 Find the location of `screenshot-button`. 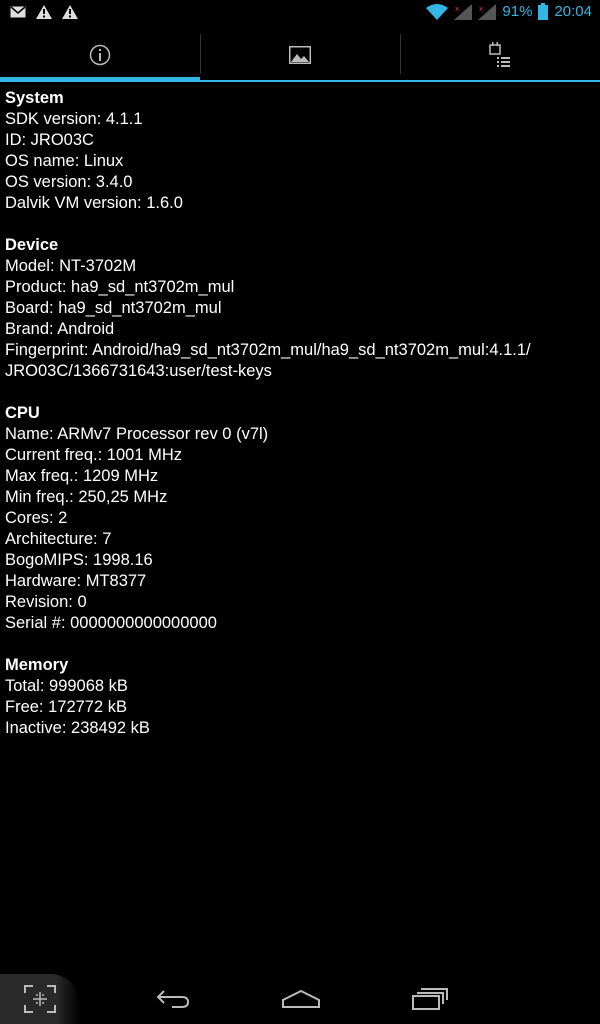

screenshot-button is located at coordinates (40, 999).